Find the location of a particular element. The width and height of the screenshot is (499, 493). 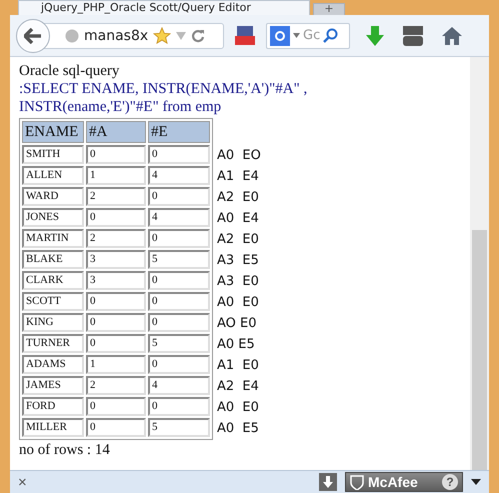

home-icon is located at coordinates (452, 35).